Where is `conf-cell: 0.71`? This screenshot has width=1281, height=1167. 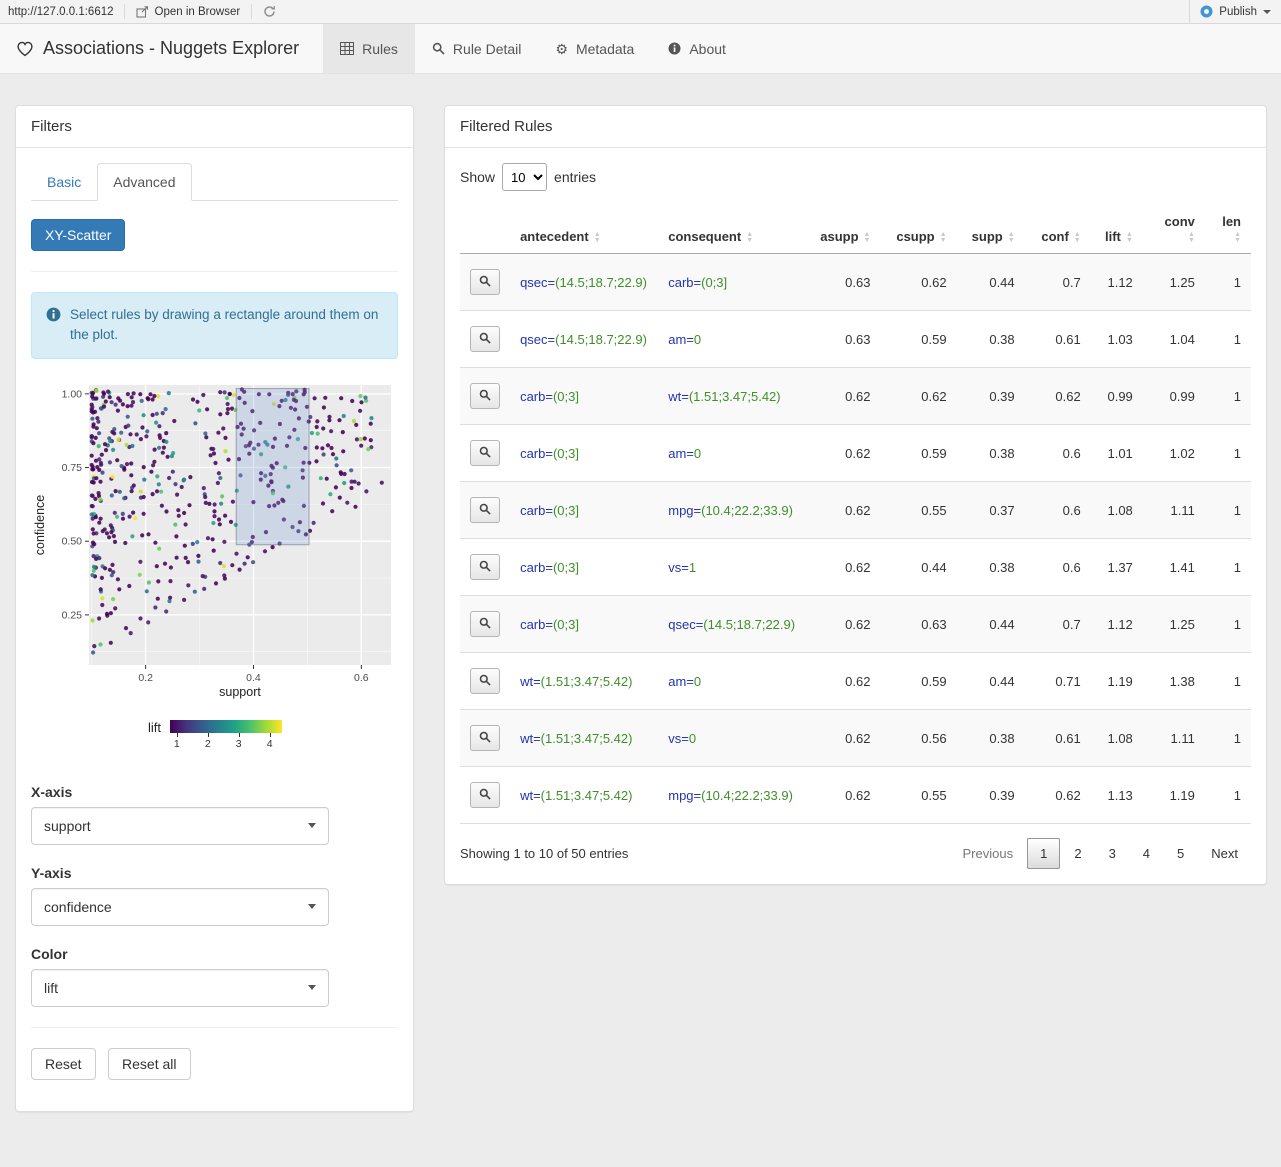
conf-cell: 0.71 is located at coordinates (1057, 681).